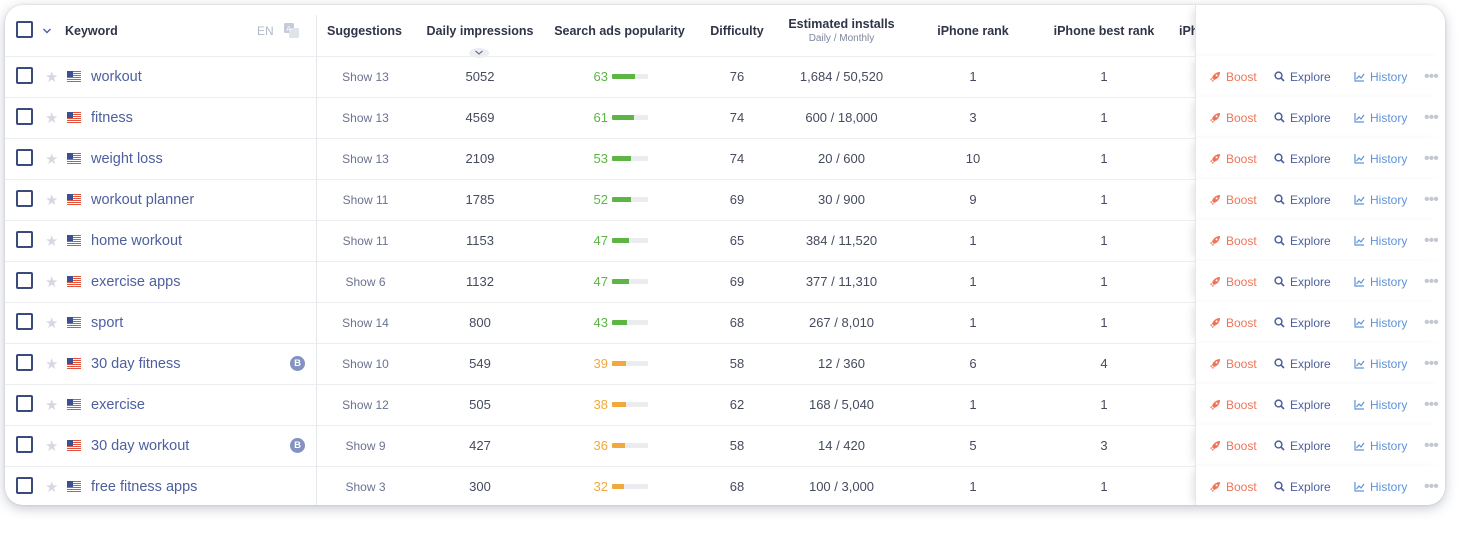  I want to click on suggestions-link: Show 9, so click(365, 445).